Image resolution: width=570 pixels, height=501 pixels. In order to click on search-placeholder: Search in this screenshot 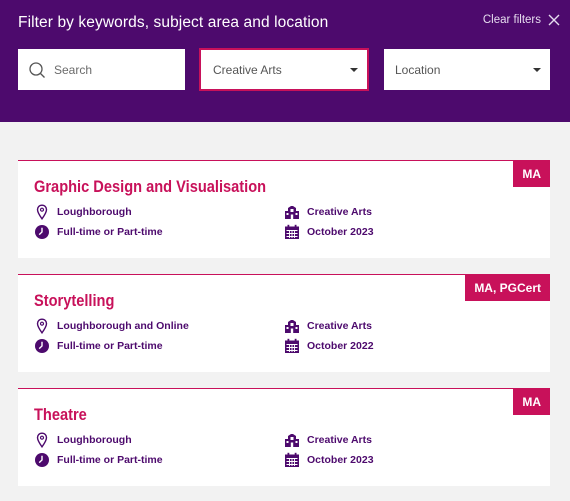, I will do `click(73, 69)`.